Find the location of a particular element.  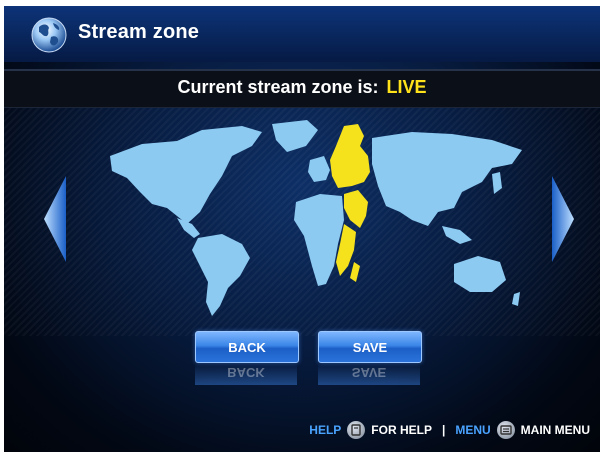

map-africa-west is located at coordinates (319, 240).